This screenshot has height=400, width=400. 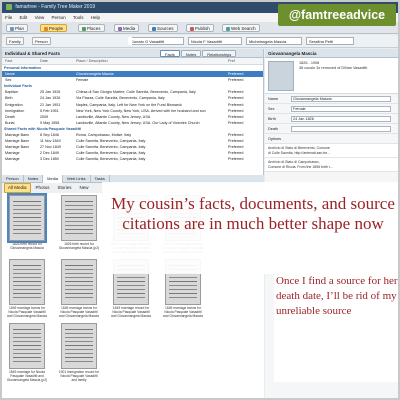 I want to click on window-title: famartree - Family Tree Maker 2019, so click(x=55, y=7).